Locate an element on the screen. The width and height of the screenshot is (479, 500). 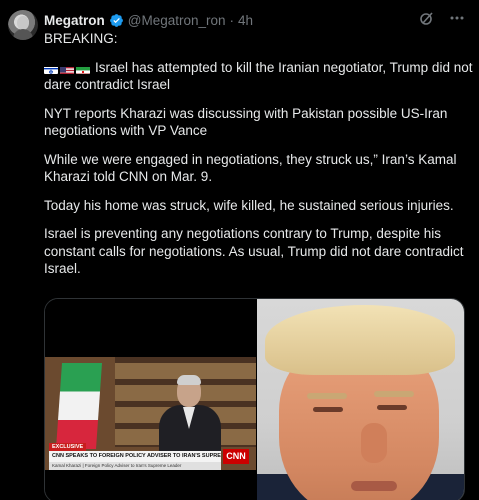
verified-badge-icon is located at coordinates (116, 20).